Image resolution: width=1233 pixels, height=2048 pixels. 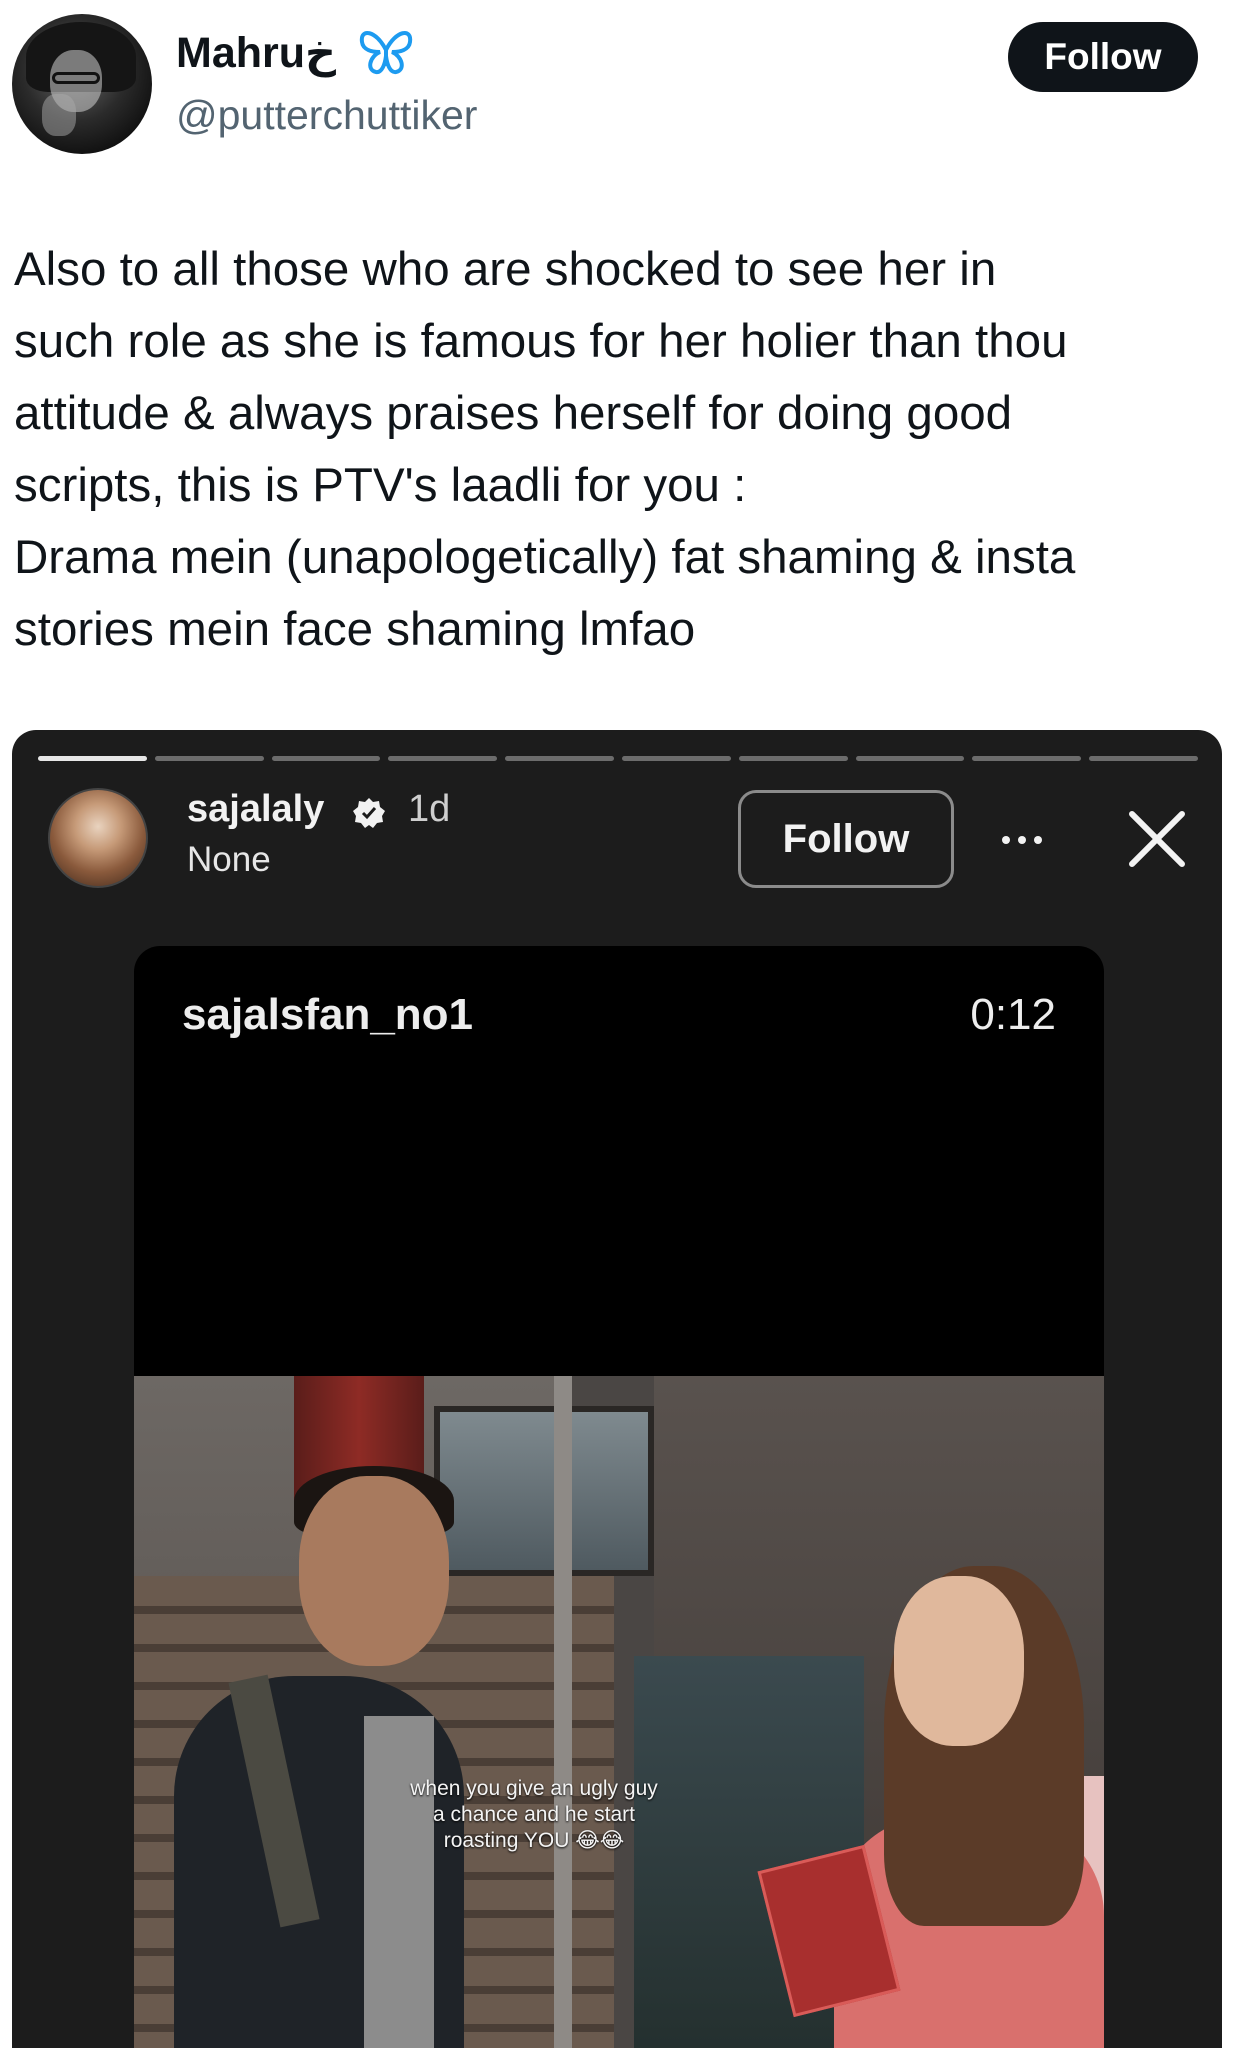 I want to click on author-avatar, so click(x=82, y=84).